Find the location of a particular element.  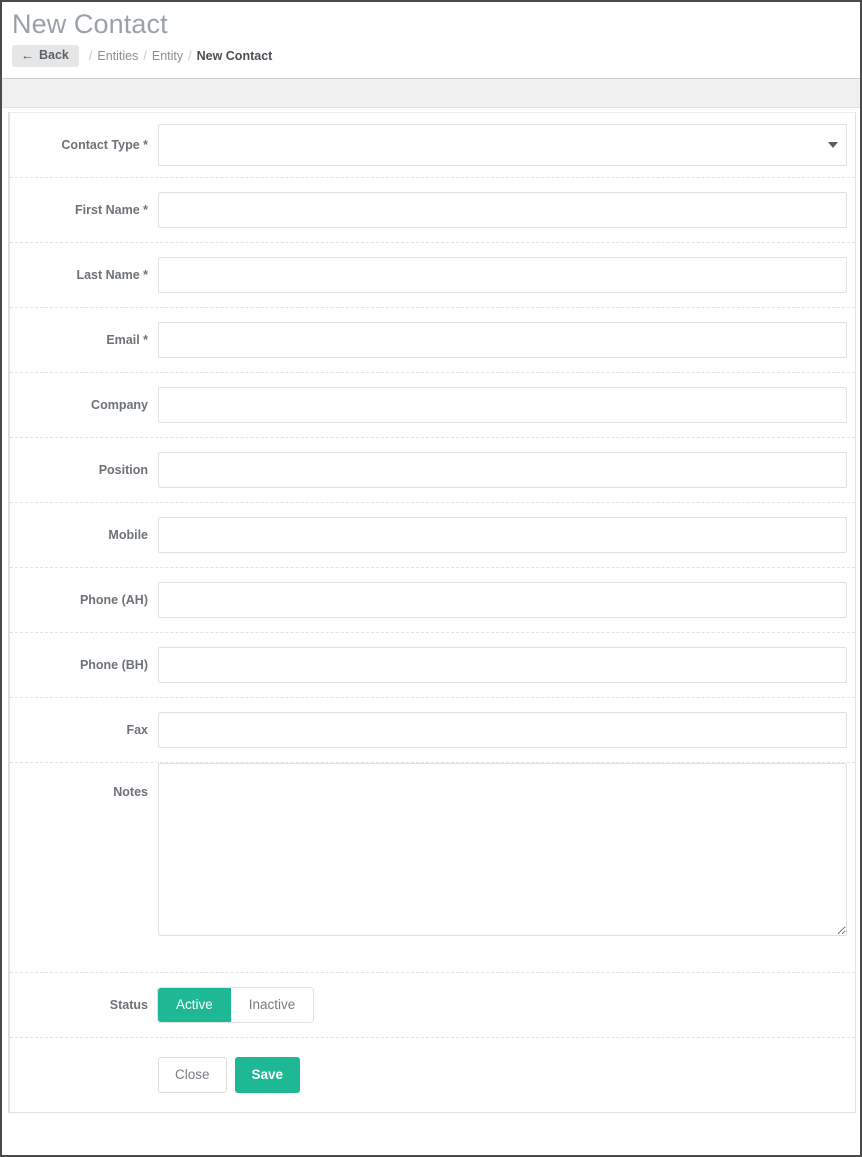

form-row-first-name: First Name * is located at coordinates (432, 210).